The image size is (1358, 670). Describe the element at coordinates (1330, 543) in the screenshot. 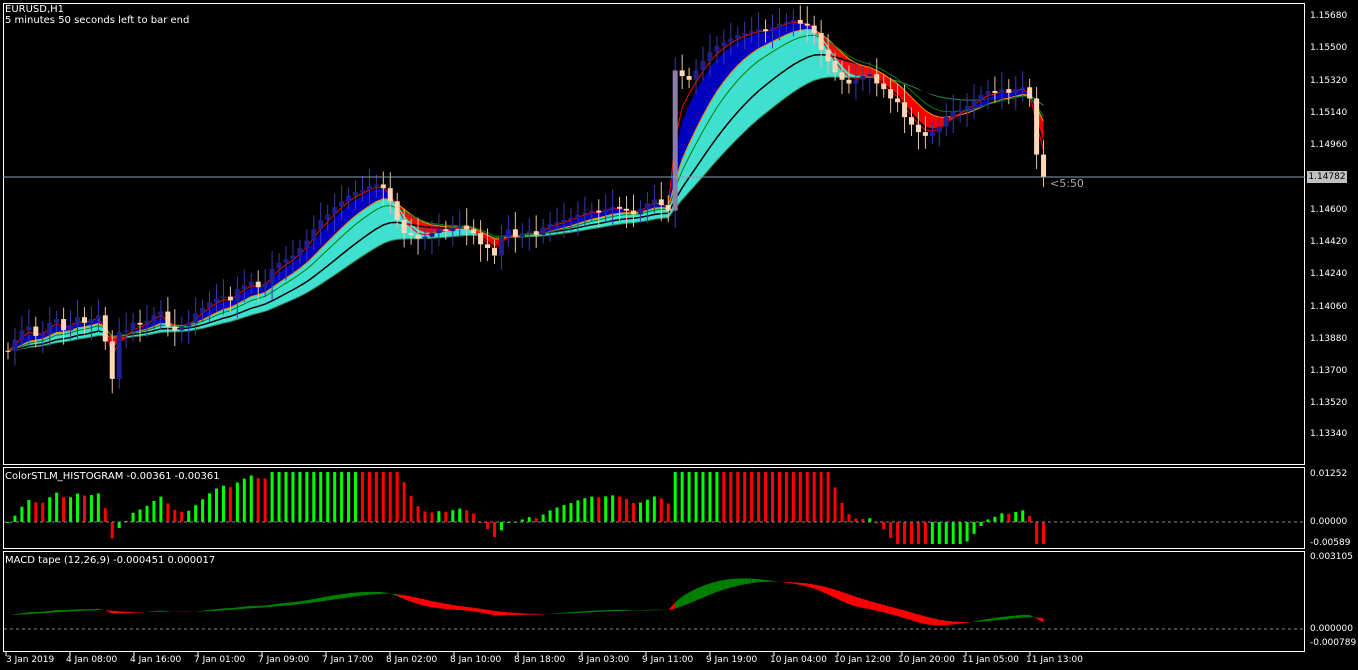

I see `hist-tick: -0.00589` at that location.